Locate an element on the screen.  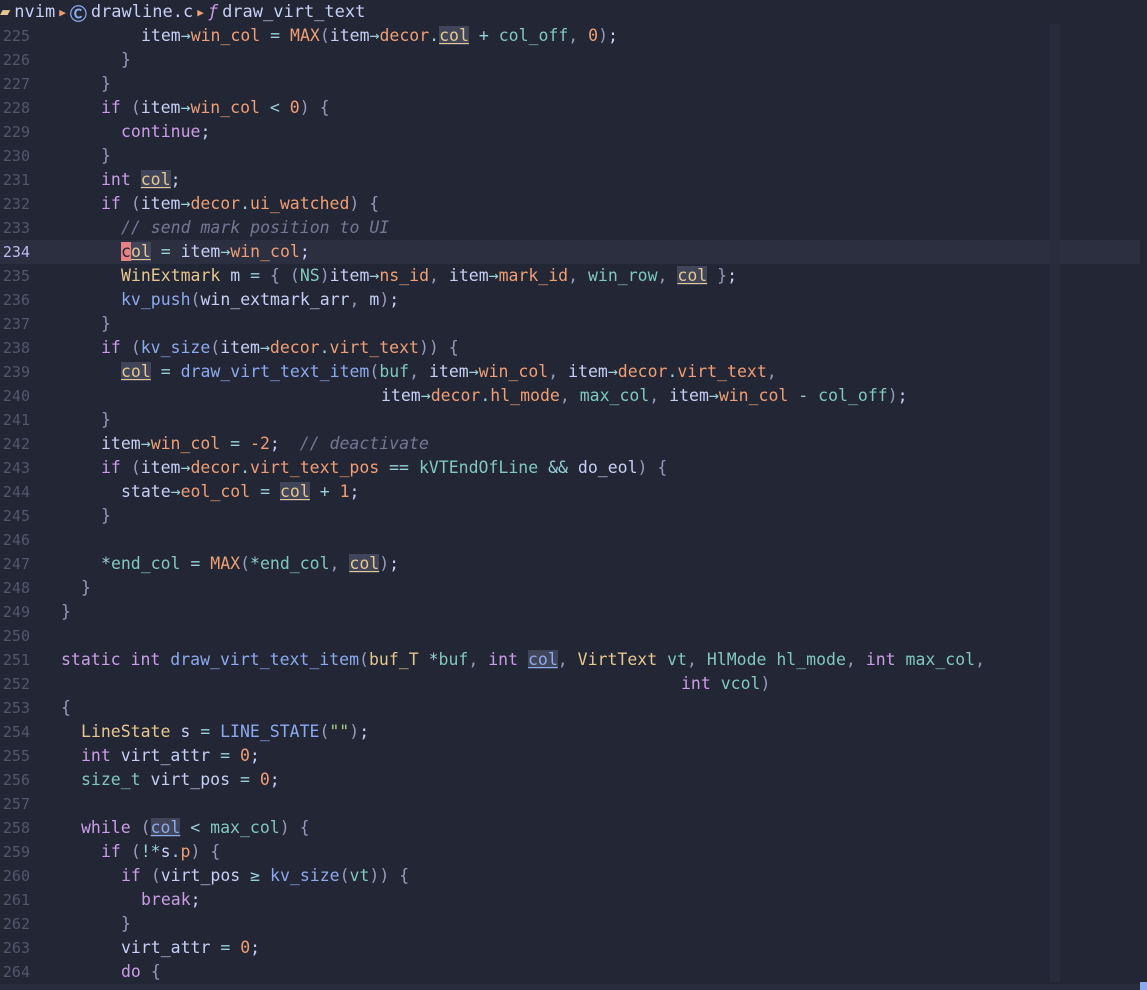
code-token: = is located at coordinates (195, 563).